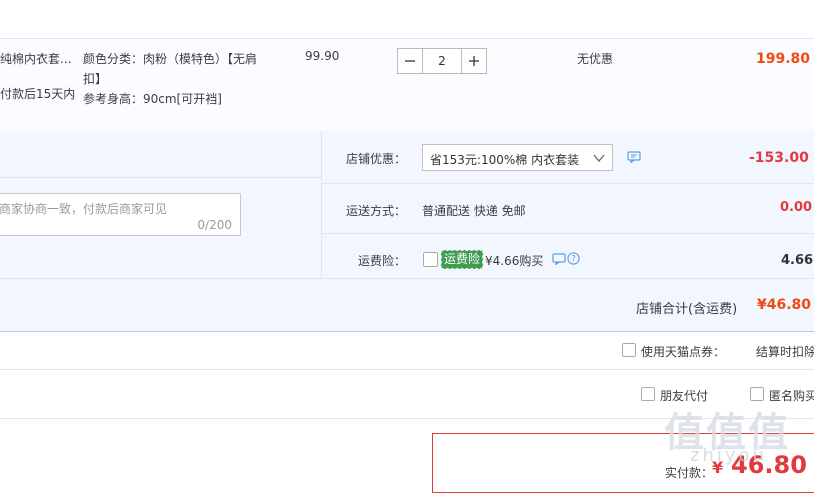 The image size is (814, 493). Describe the element at coordinates (595, 59) in the screenshot. I see `item-discount: 无优惠` at that location.